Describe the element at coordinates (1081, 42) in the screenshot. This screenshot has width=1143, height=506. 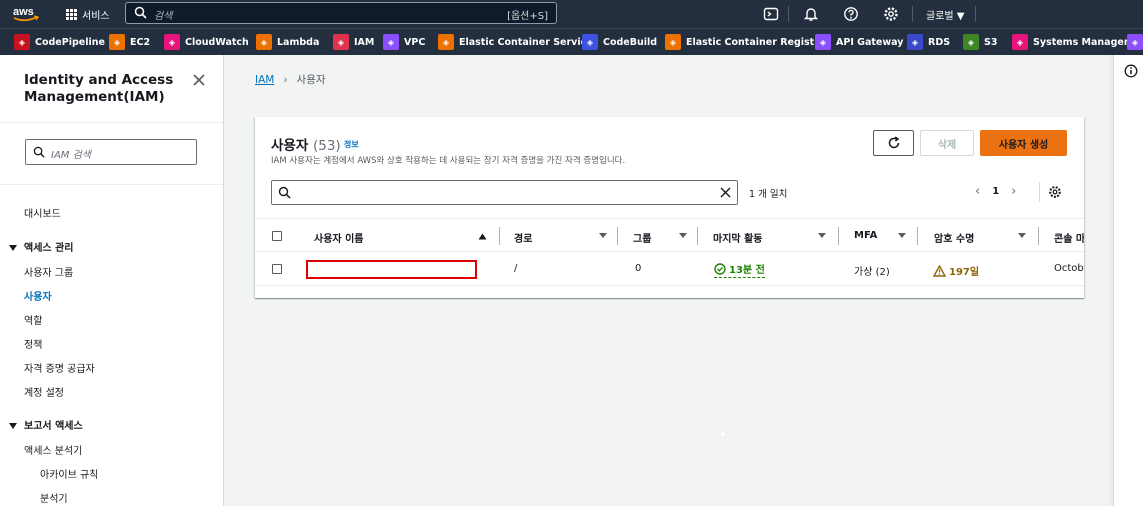
I see `favorite-label: Systems Manager` at that location.